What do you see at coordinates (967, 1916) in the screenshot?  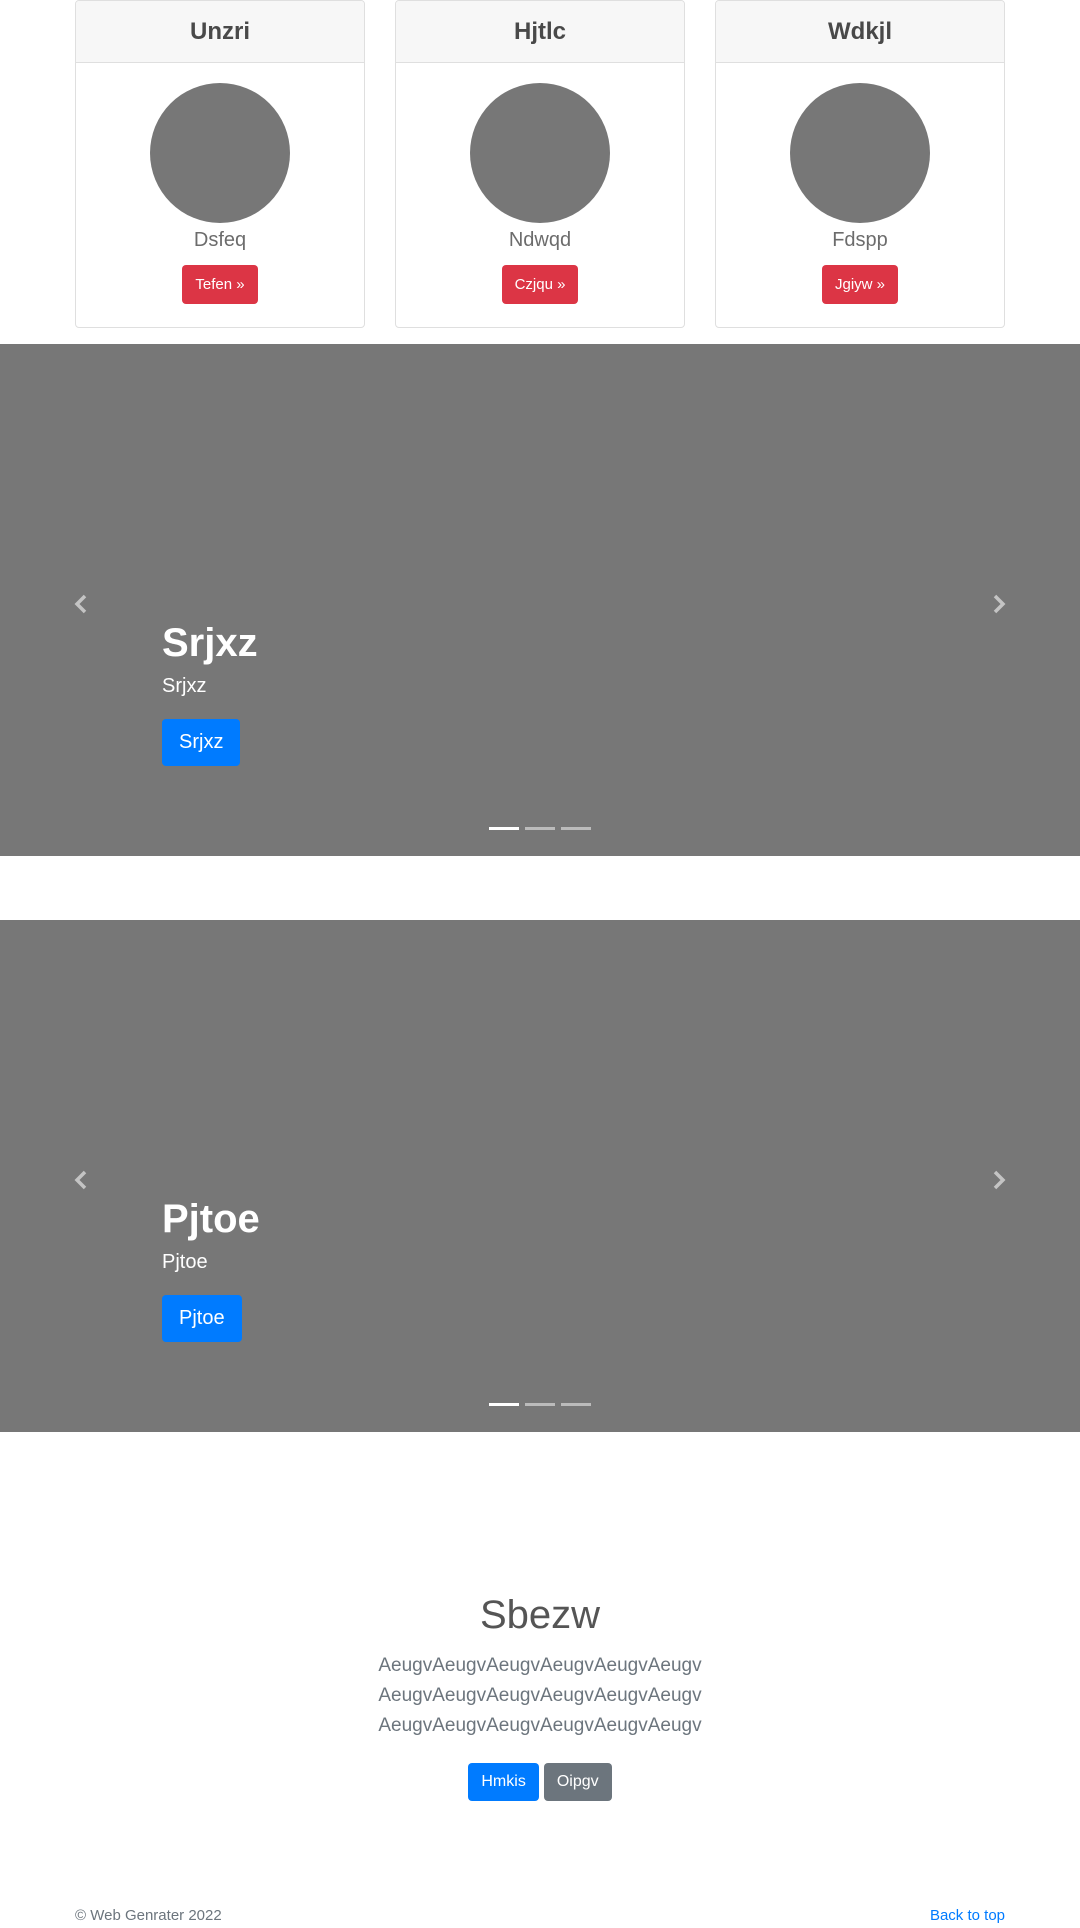 I see `back-to-top-link: Back to top` at bounding box center [967, 1916].